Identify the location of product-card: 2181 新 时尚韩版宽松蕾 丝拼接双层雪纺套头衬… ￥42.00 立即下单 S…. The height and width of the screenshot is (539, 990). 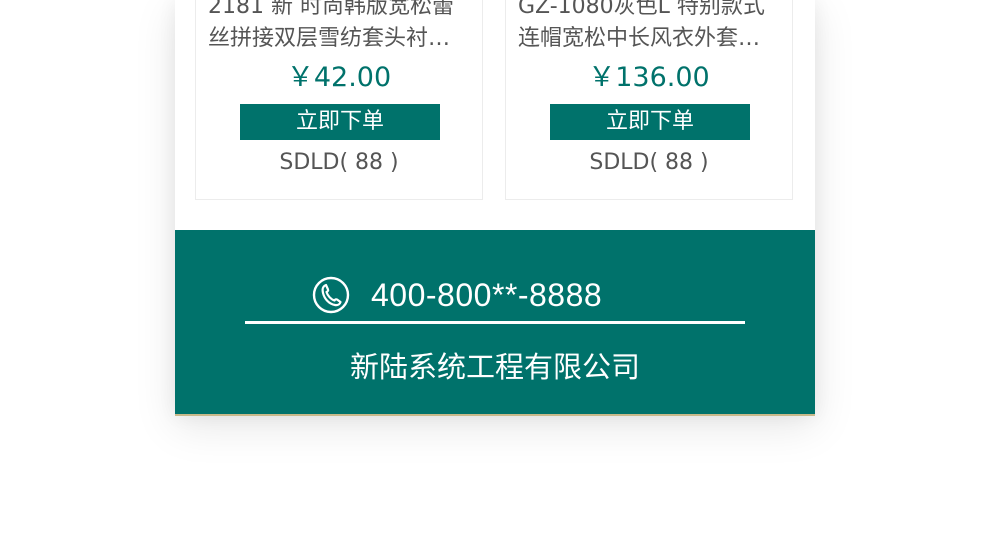
(339, 100).